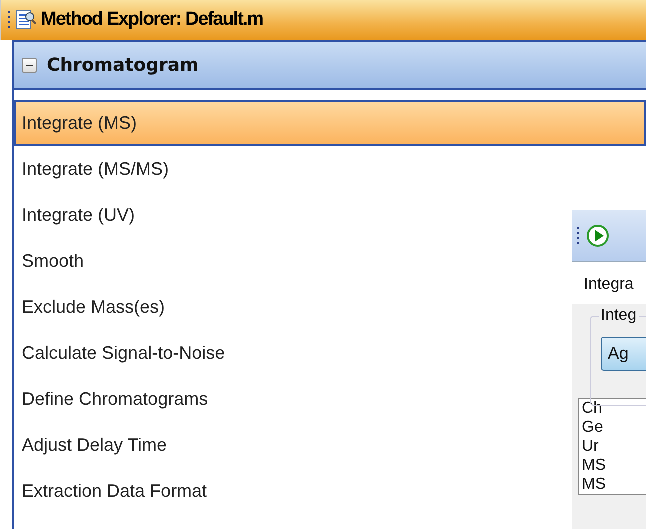  I want to click on window-title: Method Explorer: Default.m, so click(152, 20).